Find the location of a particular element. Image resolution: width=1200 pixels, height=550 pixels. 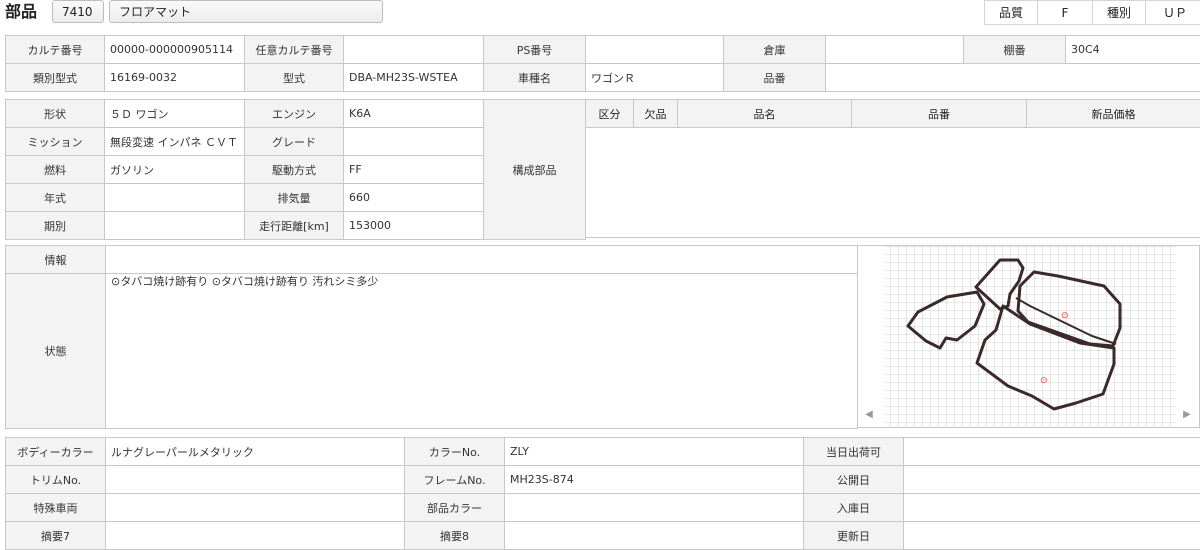

memo7-value is located at coordinates (255, 536).